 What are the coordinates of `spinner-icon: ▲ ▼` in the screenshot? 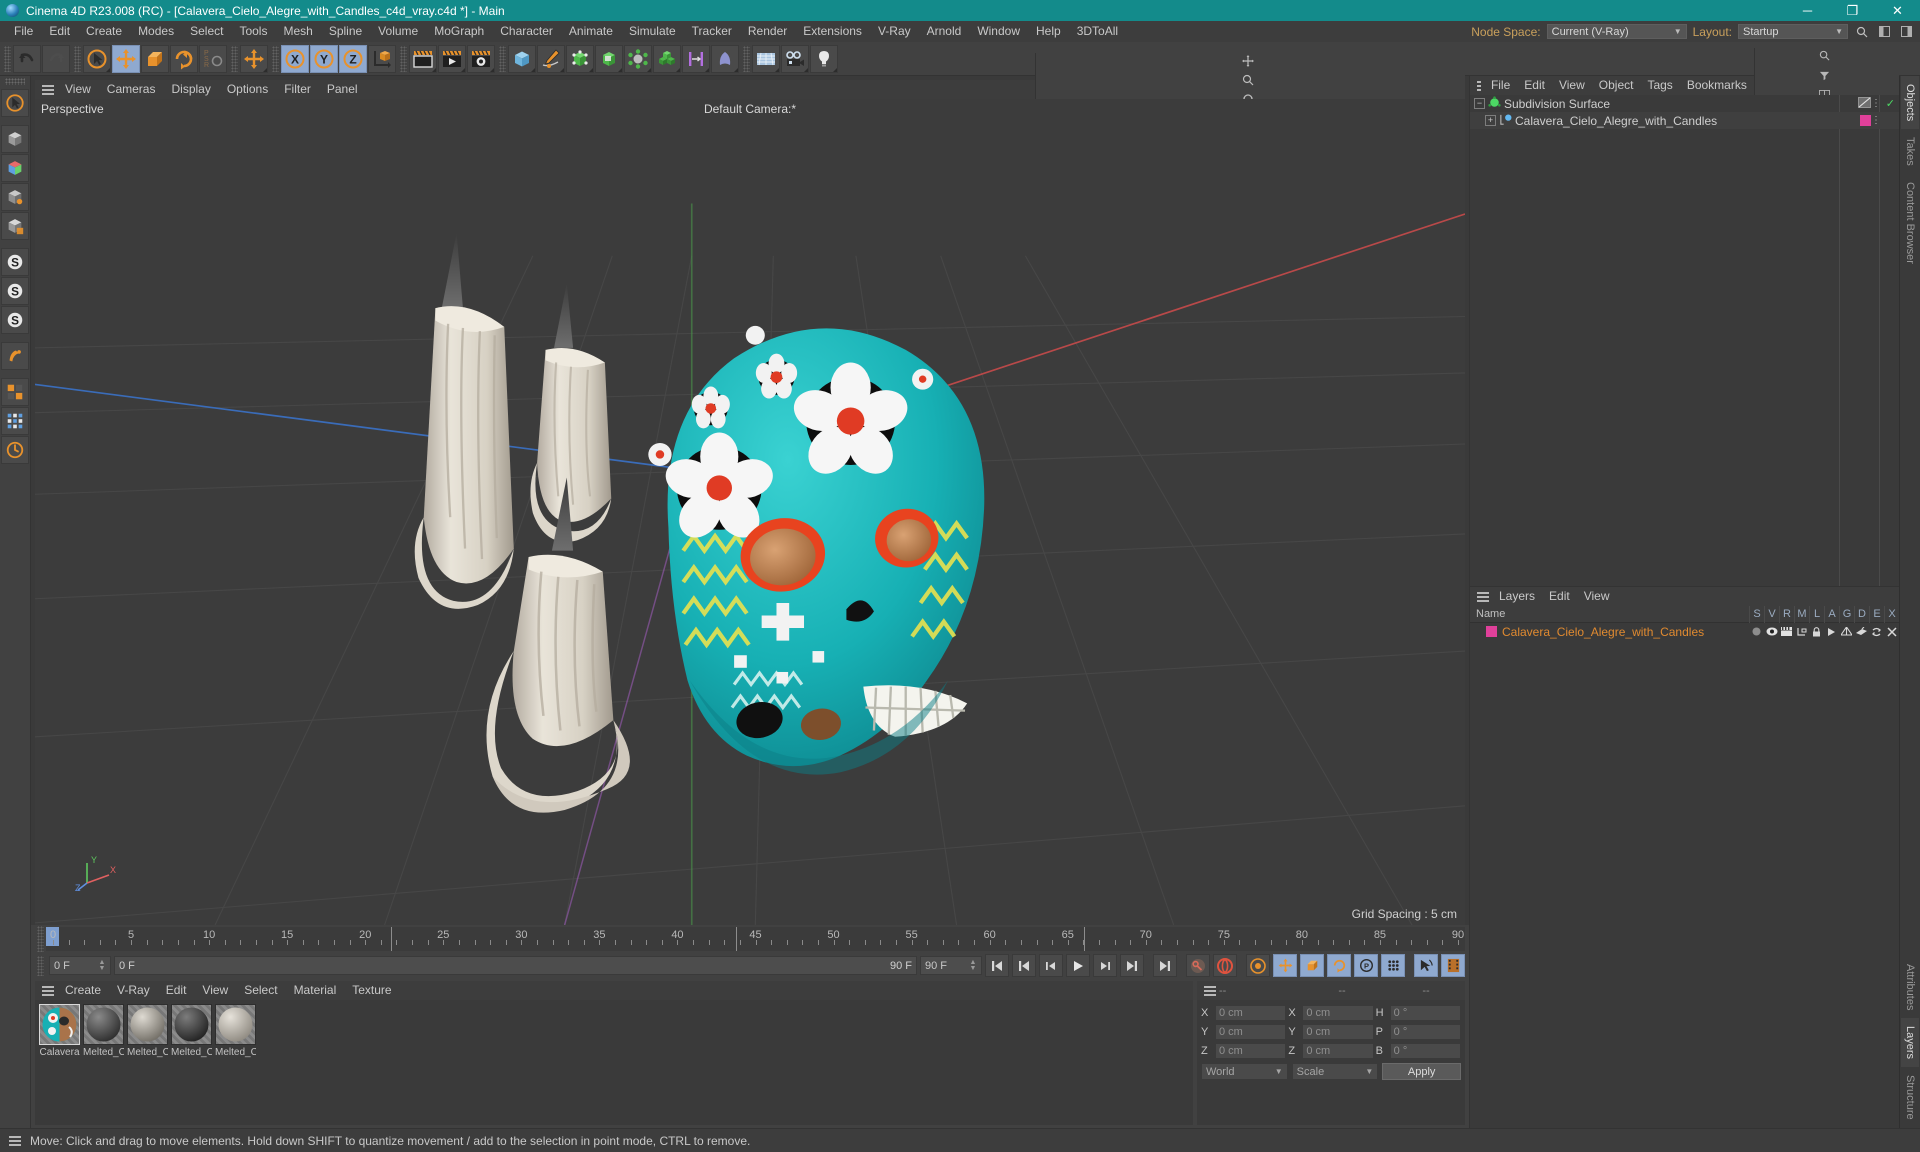 It's located at (102, 965).